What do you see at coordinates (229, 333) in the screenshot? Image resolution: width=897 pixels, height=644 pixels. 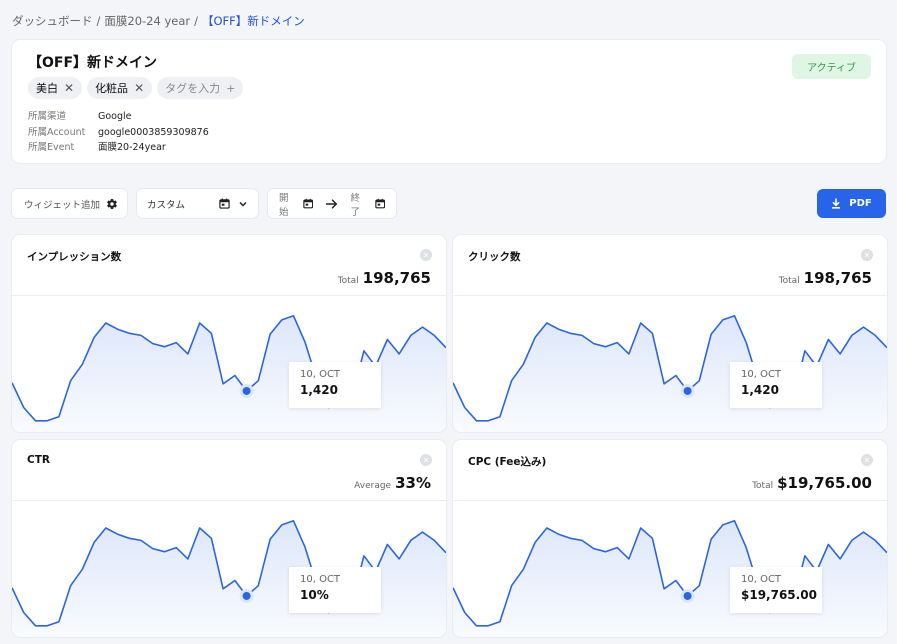 I see `widget-impressions: インプレッション数 ✕ Total 198,765 10, OCT 1,420` at bounding box center [229, 333].